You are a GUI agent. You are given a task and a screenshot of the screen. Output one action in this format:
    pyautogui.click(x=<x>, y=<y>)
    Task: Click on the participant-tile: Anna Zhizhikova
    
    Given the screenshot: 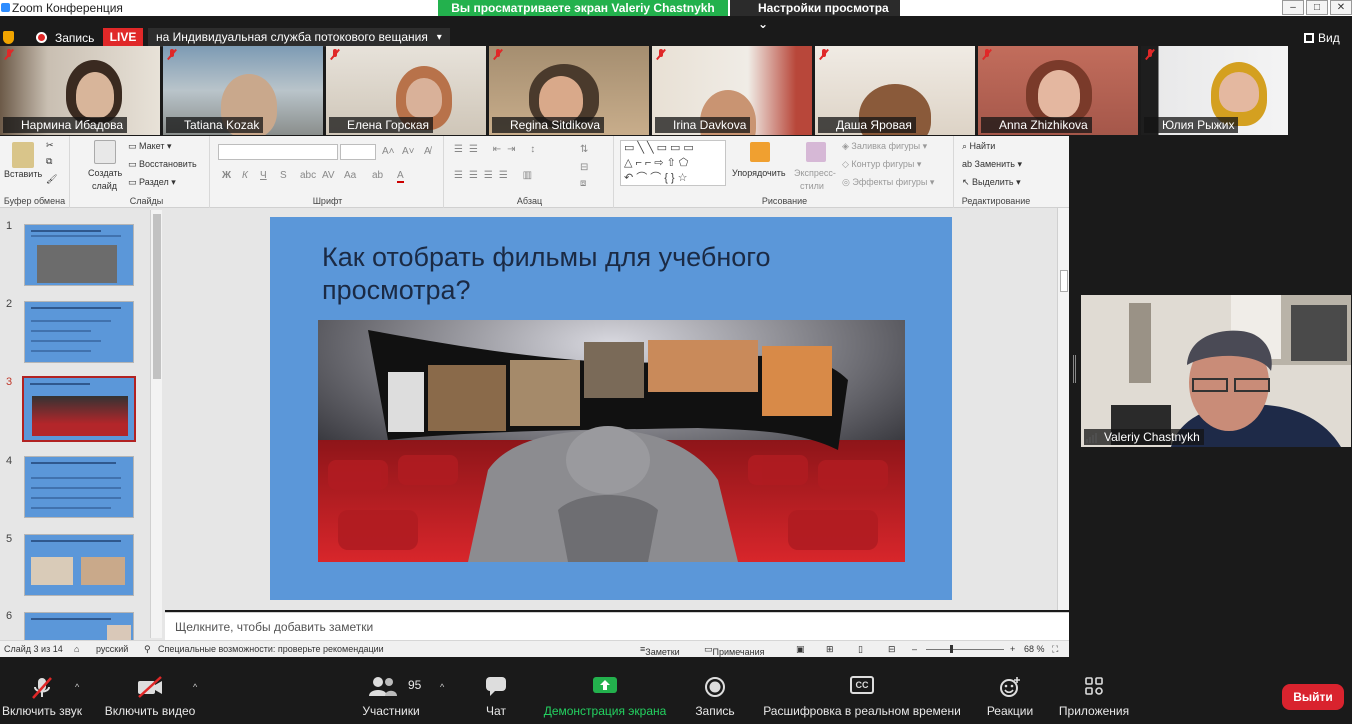 What is the action you would take?
    pyautogui.click(x=1058, y=90)
    